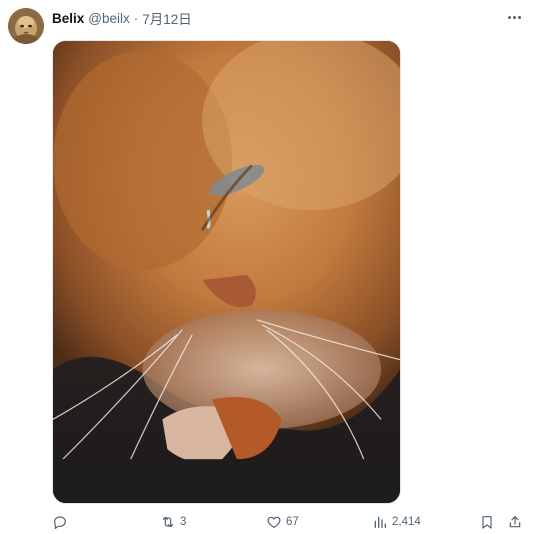  I want to click on avatar-image, so click(26, 26).